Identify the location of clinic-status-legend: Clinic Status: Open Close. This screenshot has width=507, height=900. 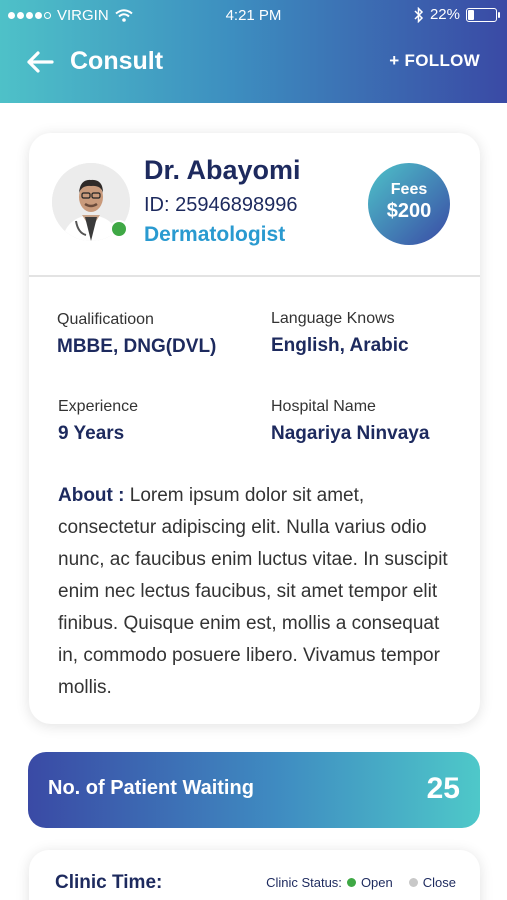
(361, 882).